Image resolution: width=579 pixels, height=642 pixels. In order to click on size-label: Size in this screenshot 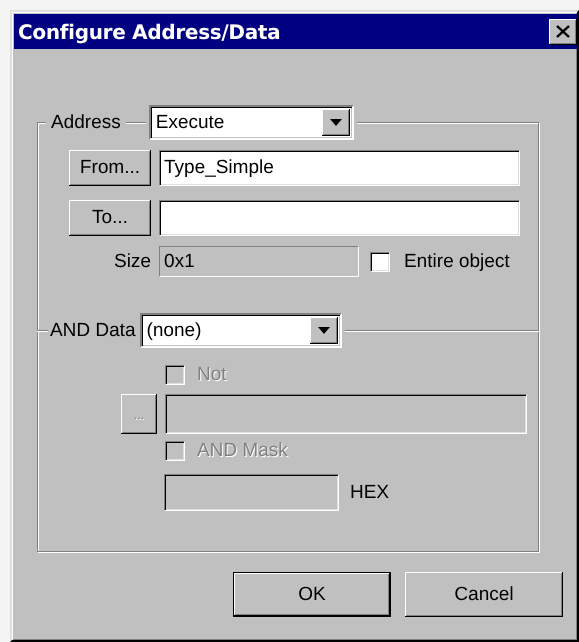, I will do `click(132, 261)`.